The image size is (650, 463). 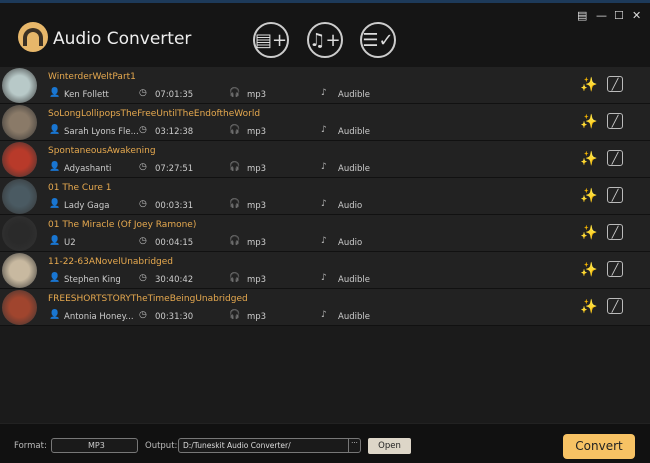 What do you see at coordinates (599, 446) in the screenshot?
I see `convert-button: Convert` at bounding box center [599, 446].